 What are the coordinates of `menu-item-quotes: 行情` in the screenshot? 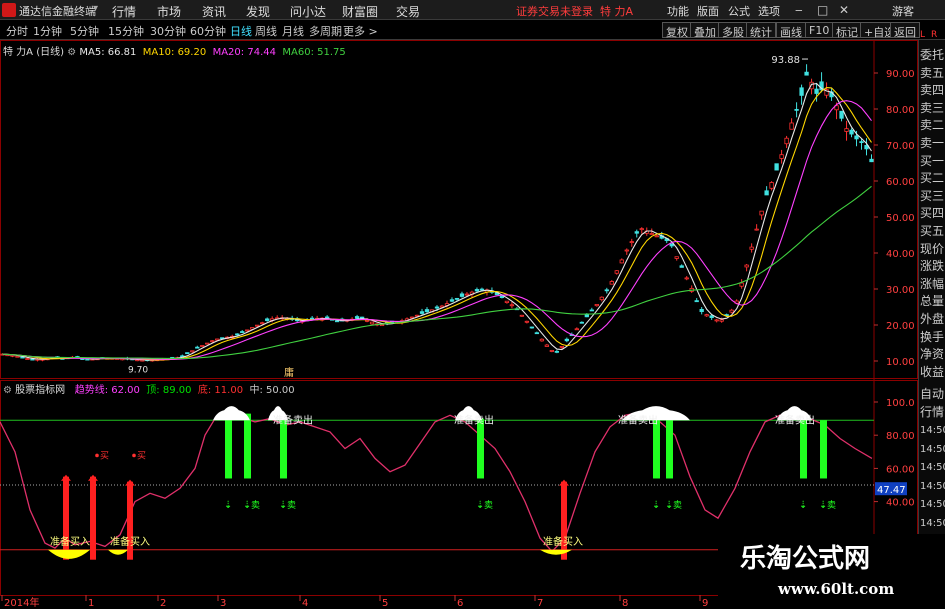 It's located at (124, 11).